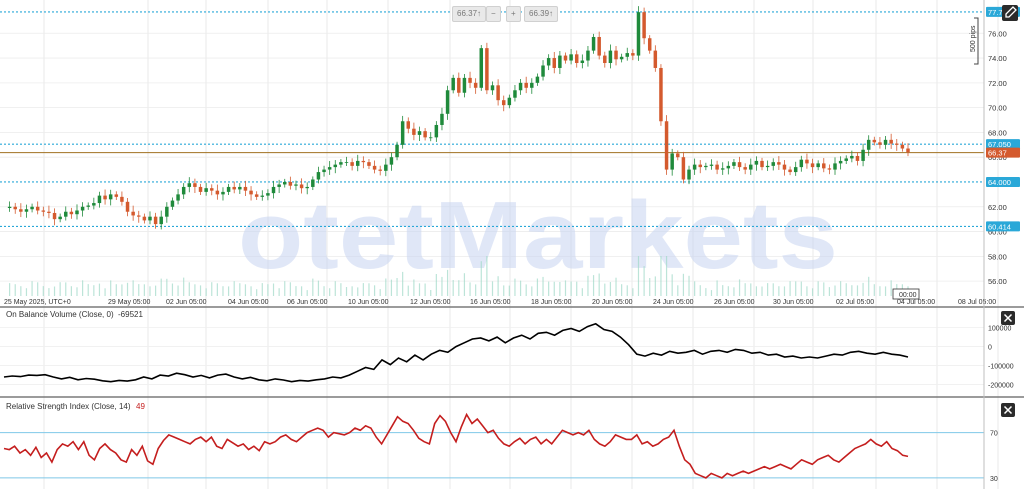  I want to click on edit-icon, so click(1010, 13).